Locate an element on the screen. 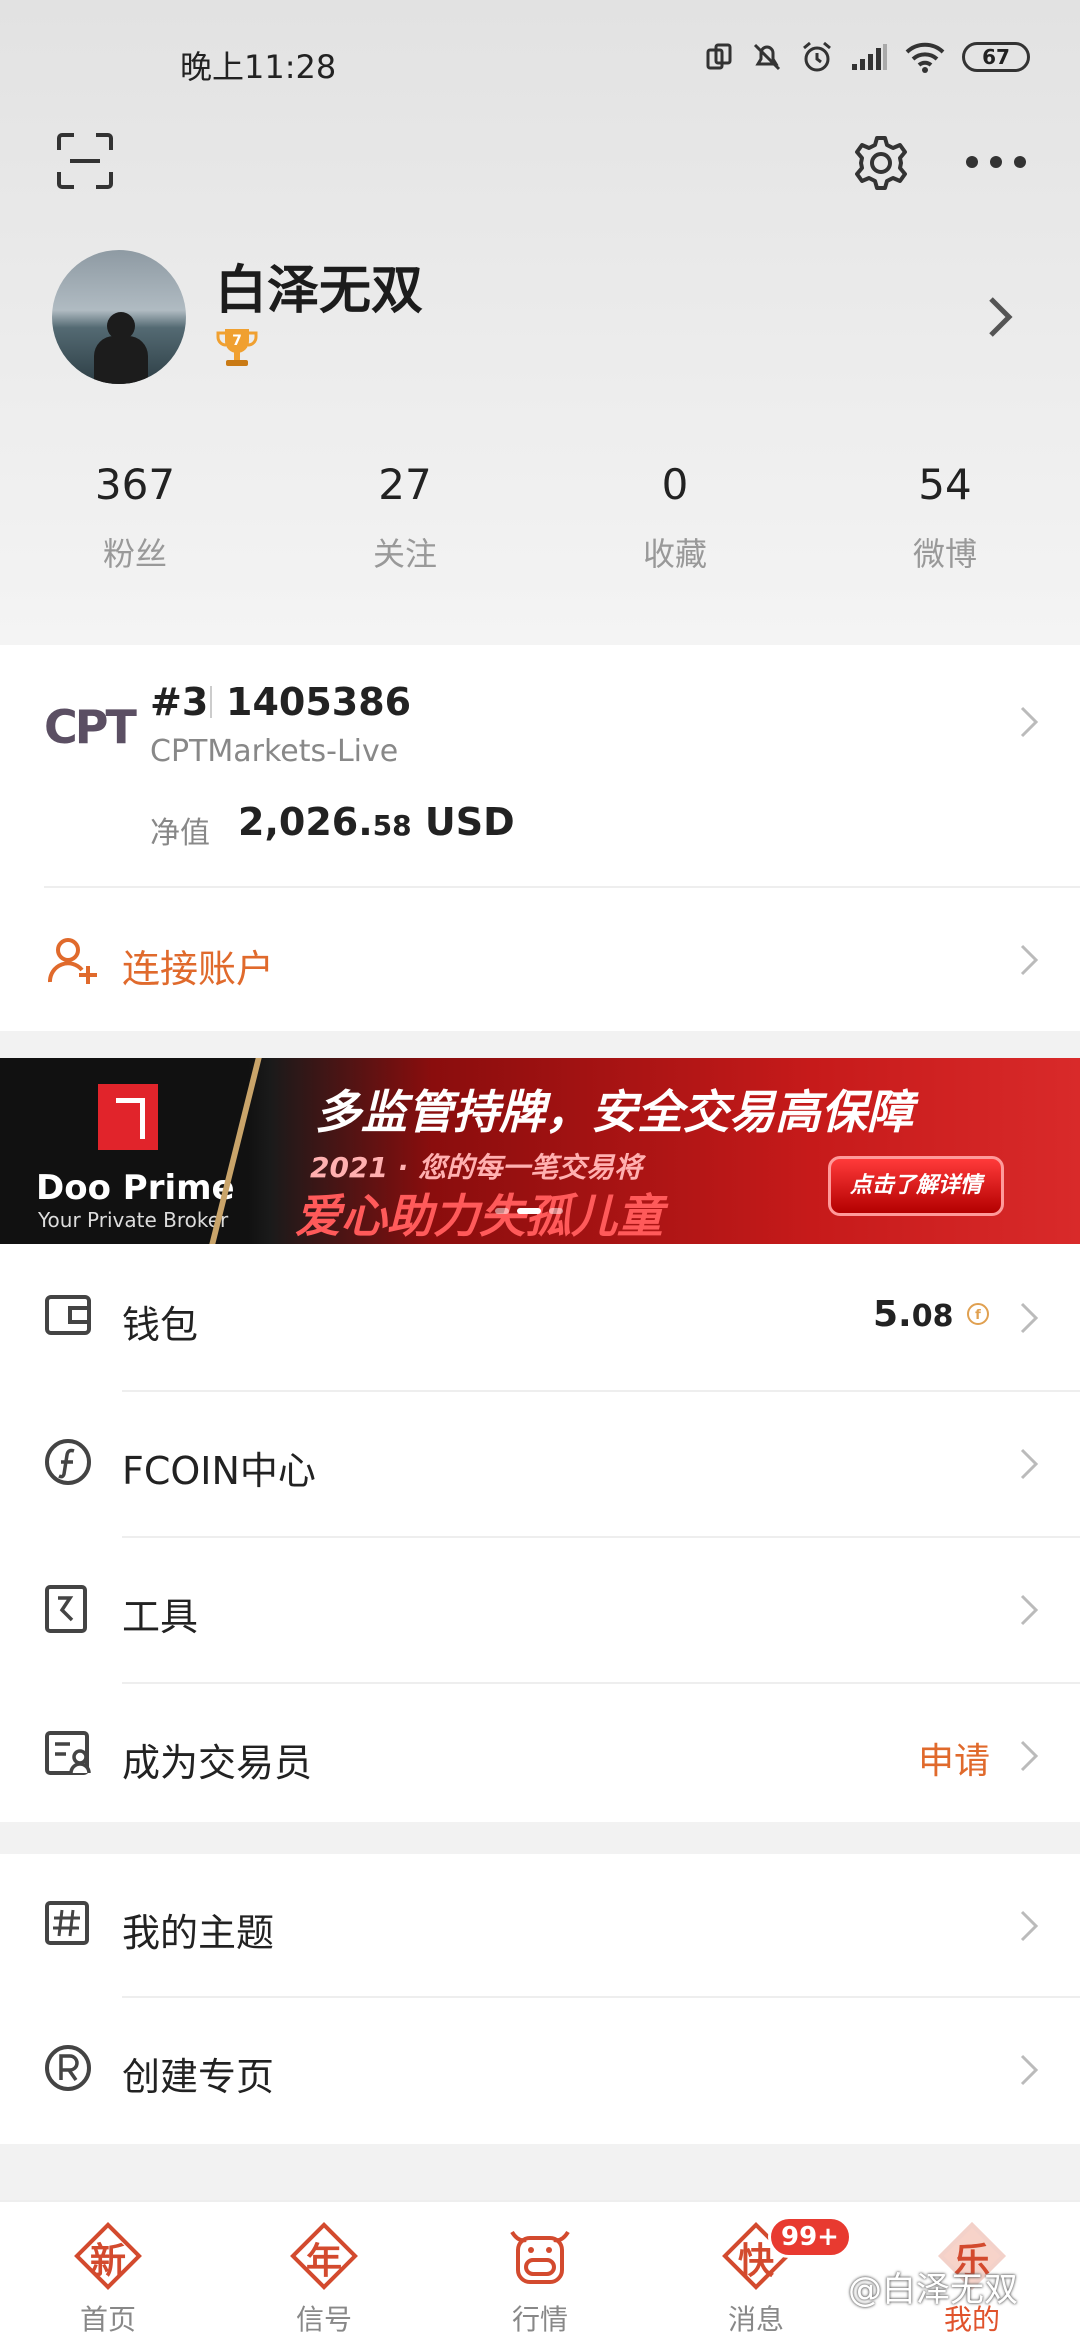 This screenshot has height=2340, width=1080. registered-icon is located at coordinates (68, 2070).